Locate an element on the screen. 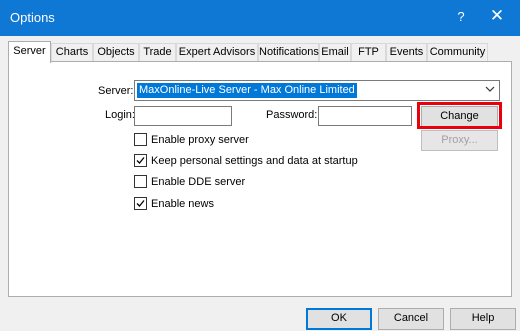 This screenshot has width=520, height=331. tab-trade: Trade is located at coordinates (157, 52).